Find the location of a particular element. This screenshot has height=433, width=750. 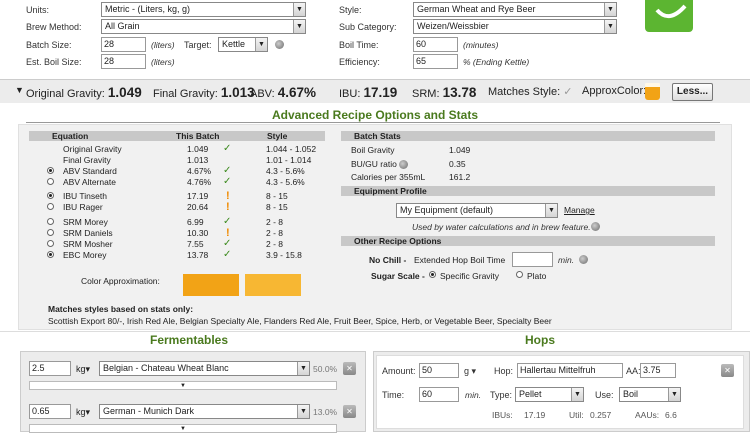

calories-value: 161.2 is located at coordinates (460, 177).